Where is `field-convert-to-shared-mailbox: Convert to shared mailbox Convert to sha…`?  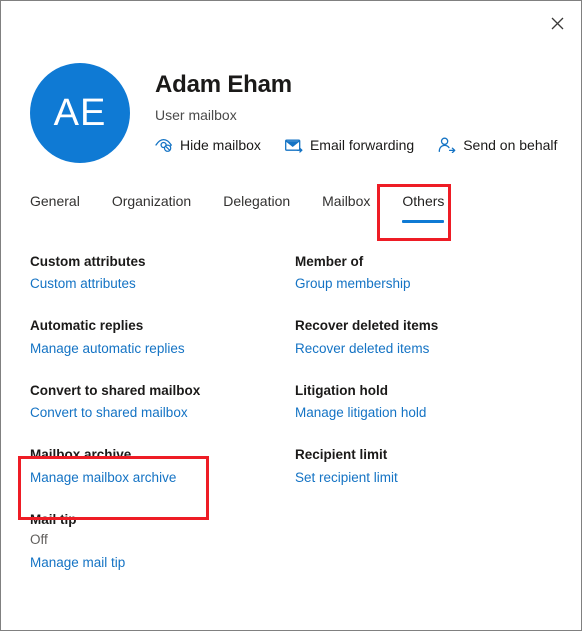 field-convert-to-shared-mailbox: Convert to shared mailbox Convert to sha… is located at coordinates (162, 402).